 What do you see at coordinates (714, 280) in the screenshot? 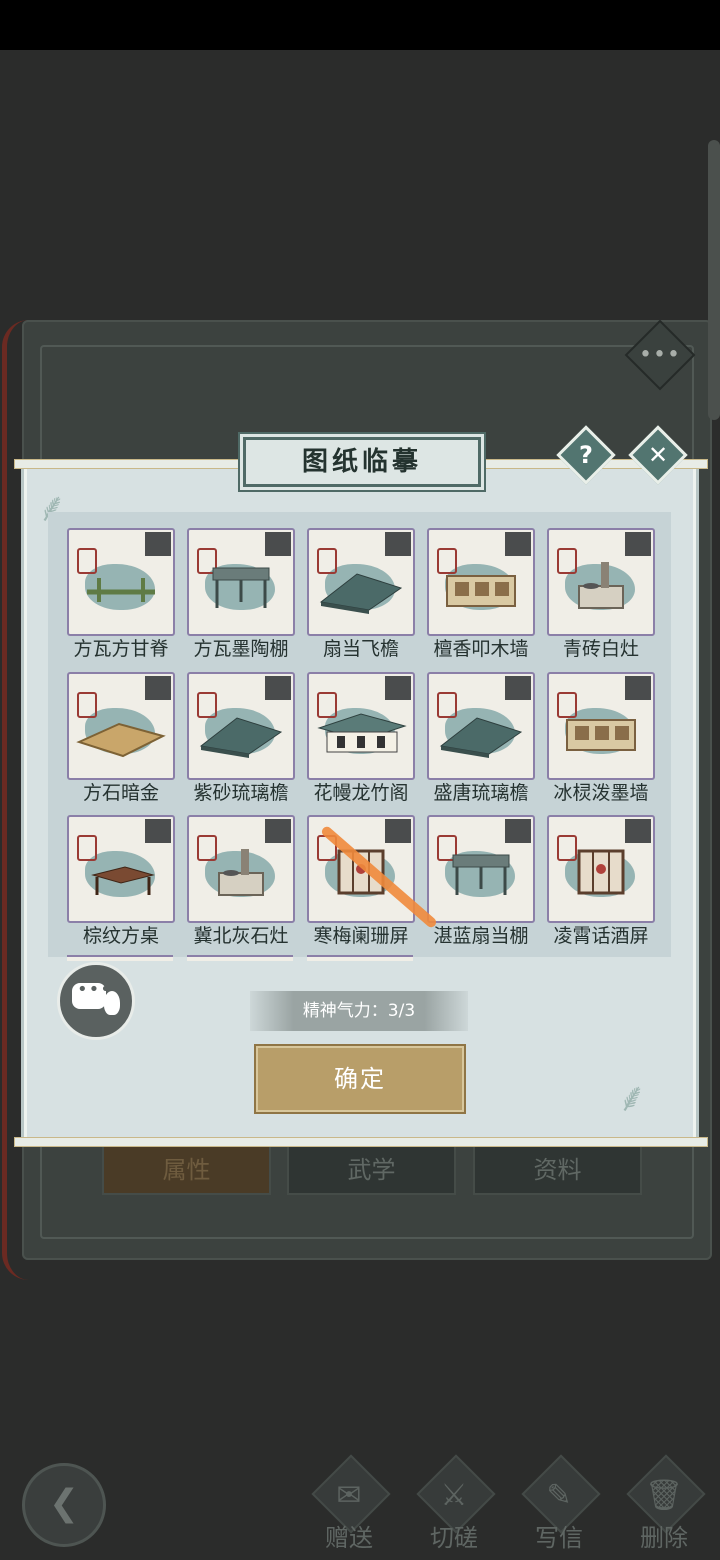
I see `scrollbar` at bounding box center [714, 280].